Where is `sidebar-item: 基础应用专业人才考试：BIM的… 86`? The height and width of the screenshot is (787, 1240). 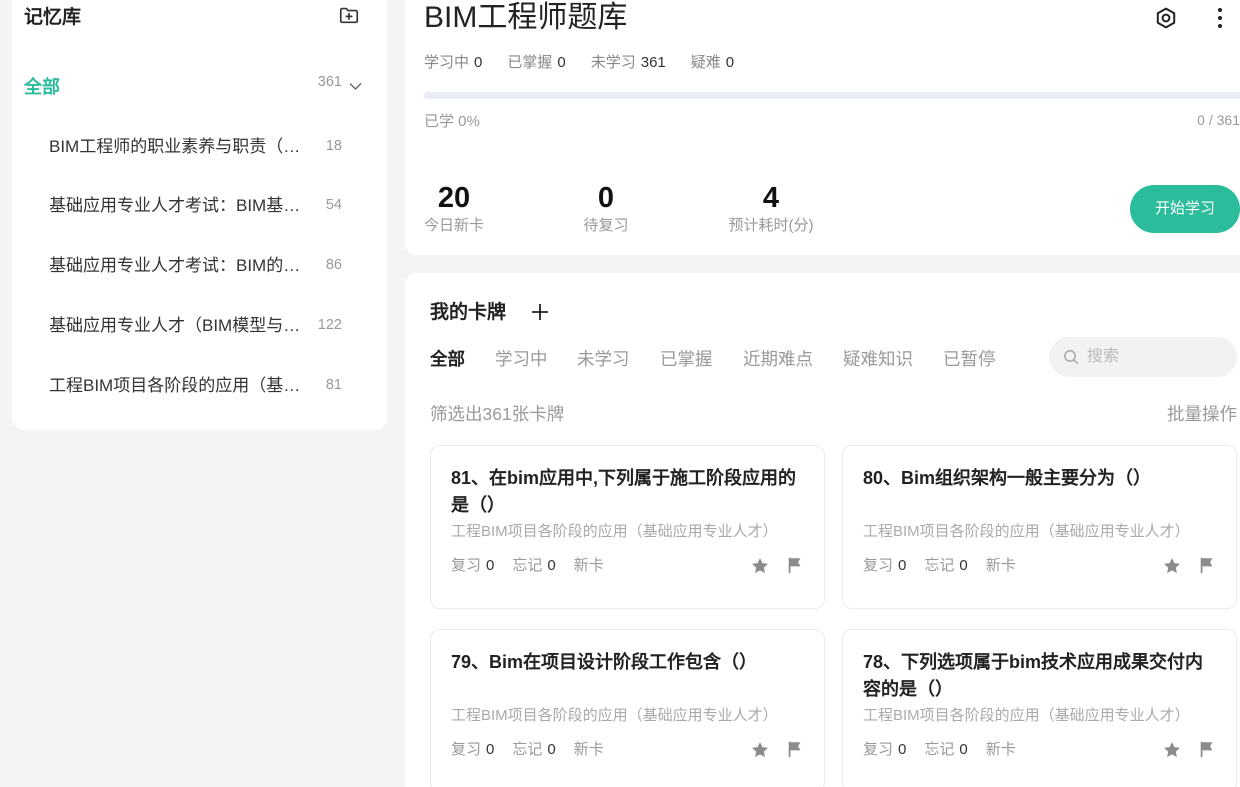 sidebar-item: 基础应用专业人才考试：BIM的… 86 is located at coordinates (195, 266).